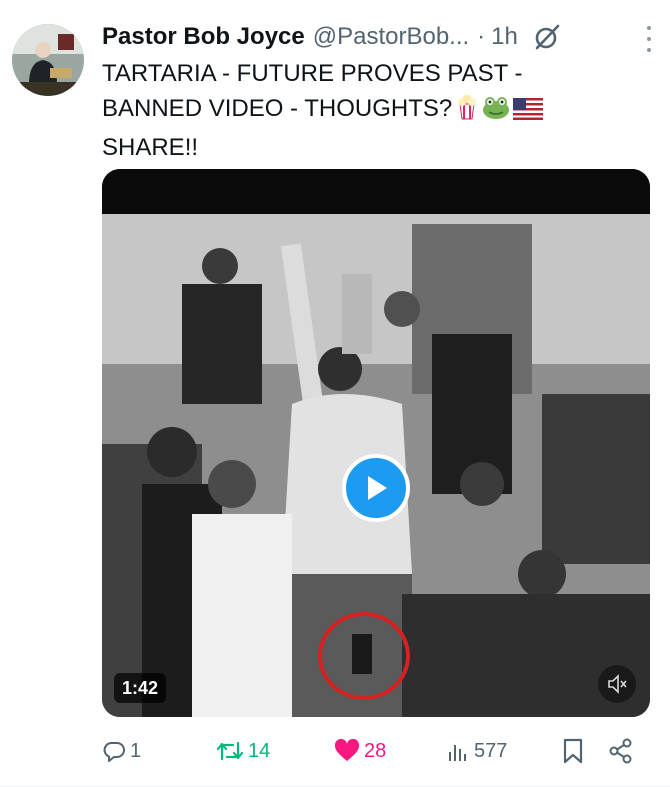 This screenshot has width=670, height=787. I want to click on video-duration: 1:42, so click(140, 688).